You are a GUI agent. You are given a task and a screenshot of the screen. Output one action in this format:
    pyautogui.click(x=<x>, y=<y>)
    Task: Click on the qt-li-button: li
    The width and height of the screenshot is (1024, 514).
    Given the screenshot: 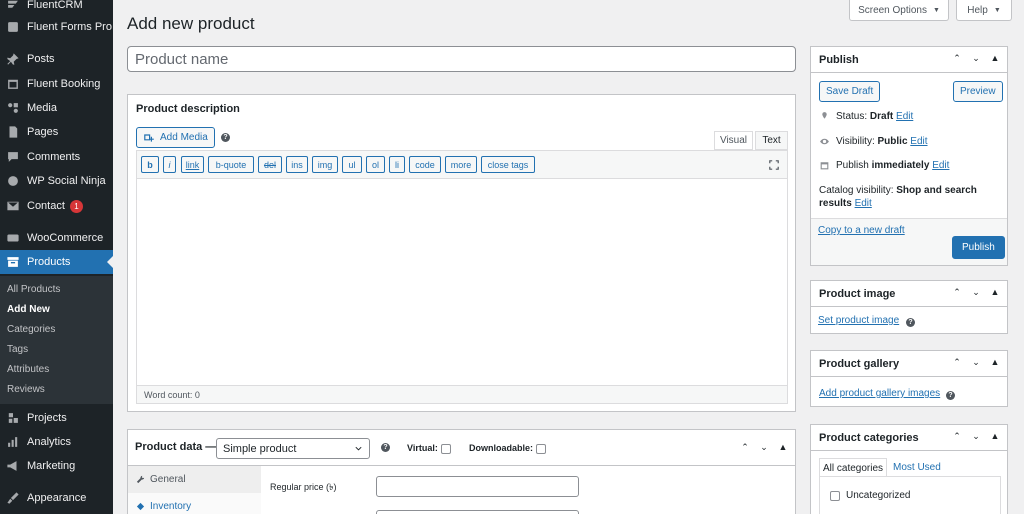 What is the action you would take?
    pyautogui.click(x=397, y=164)
    